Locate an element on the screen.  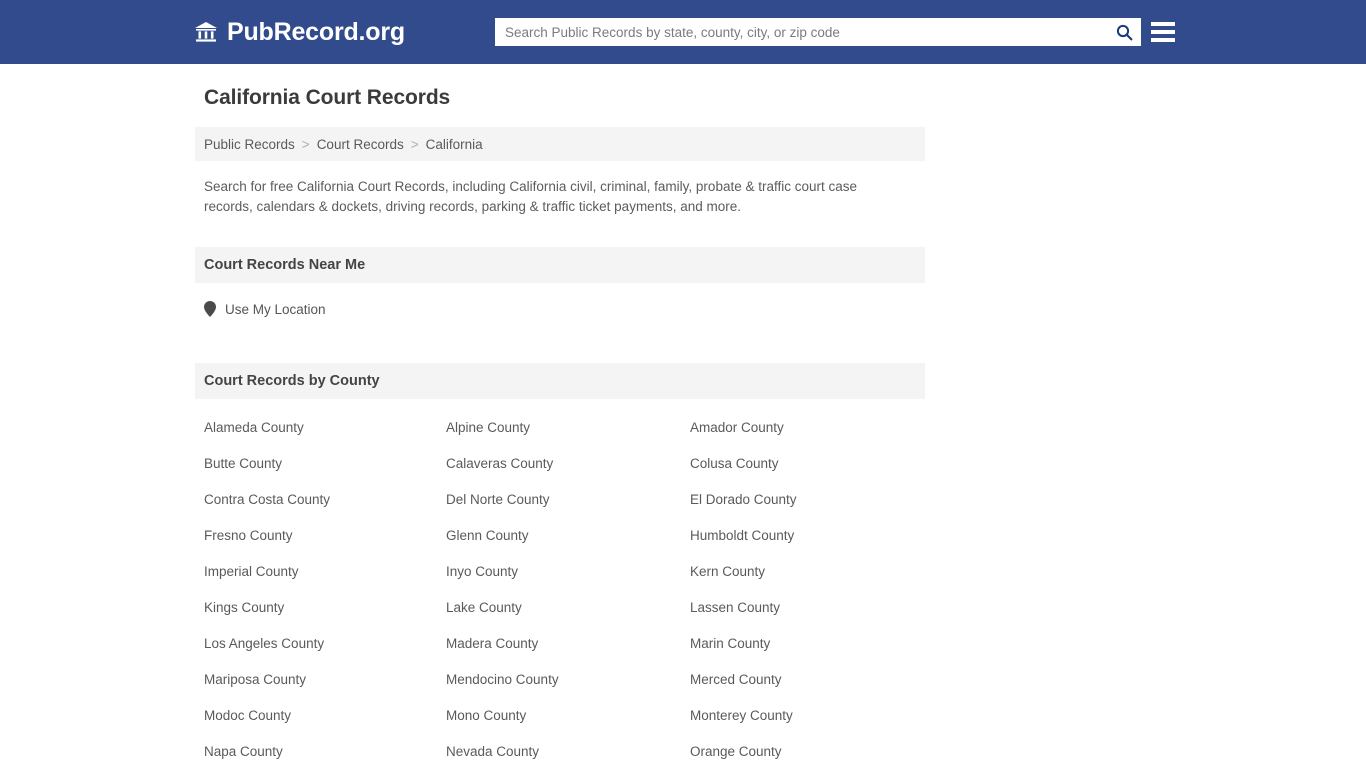
site-logo-text: PubRecord.org is located at coordinates (316, 31).